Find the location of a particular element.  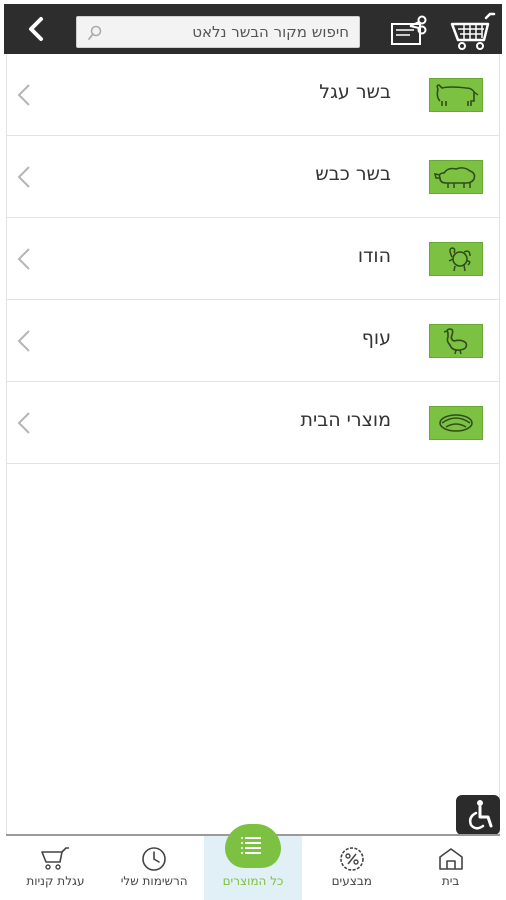

sheep-icon is located at coordinates (456, 177).